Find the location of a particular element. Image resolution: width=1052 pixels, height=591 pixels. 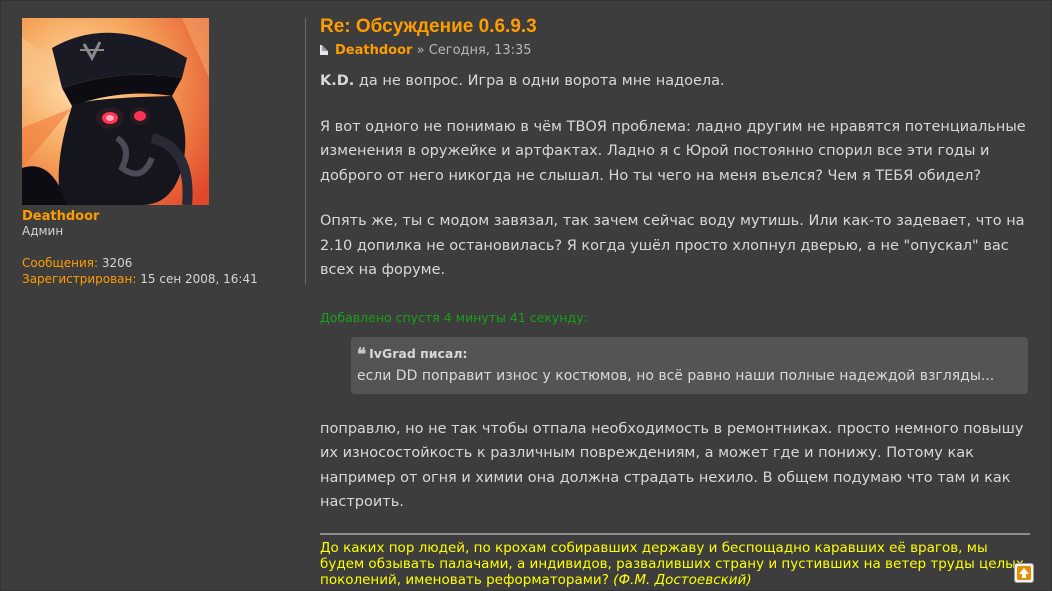

signature-divider is located at coordinates (675, 533).